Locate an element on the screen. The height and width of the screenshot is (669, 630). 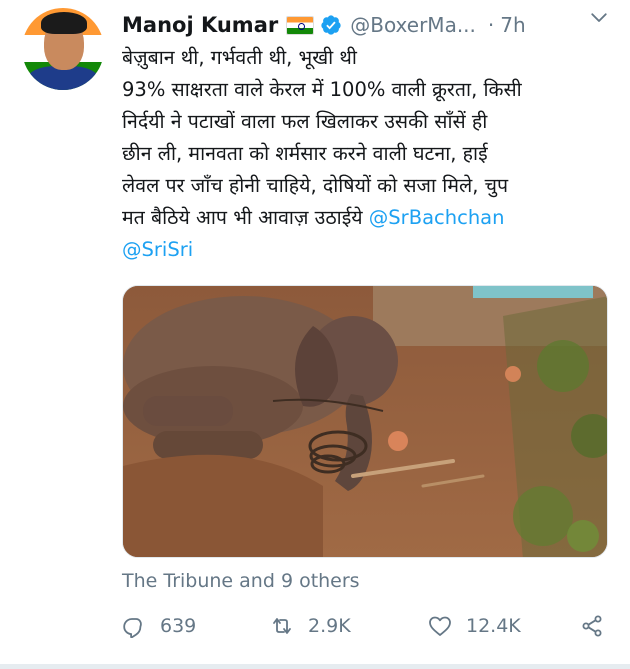
like-icon is located at coordinates (440, 626).